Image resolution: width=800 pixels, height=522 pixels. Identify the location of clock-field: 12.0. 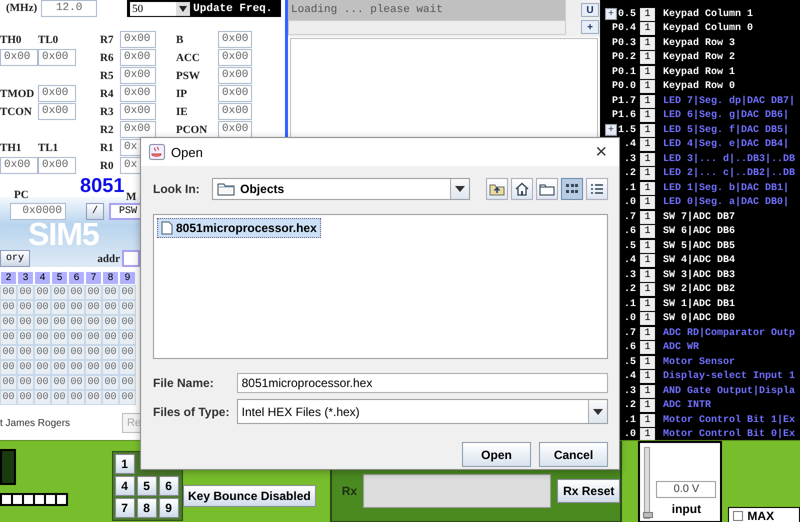
(69, 8).